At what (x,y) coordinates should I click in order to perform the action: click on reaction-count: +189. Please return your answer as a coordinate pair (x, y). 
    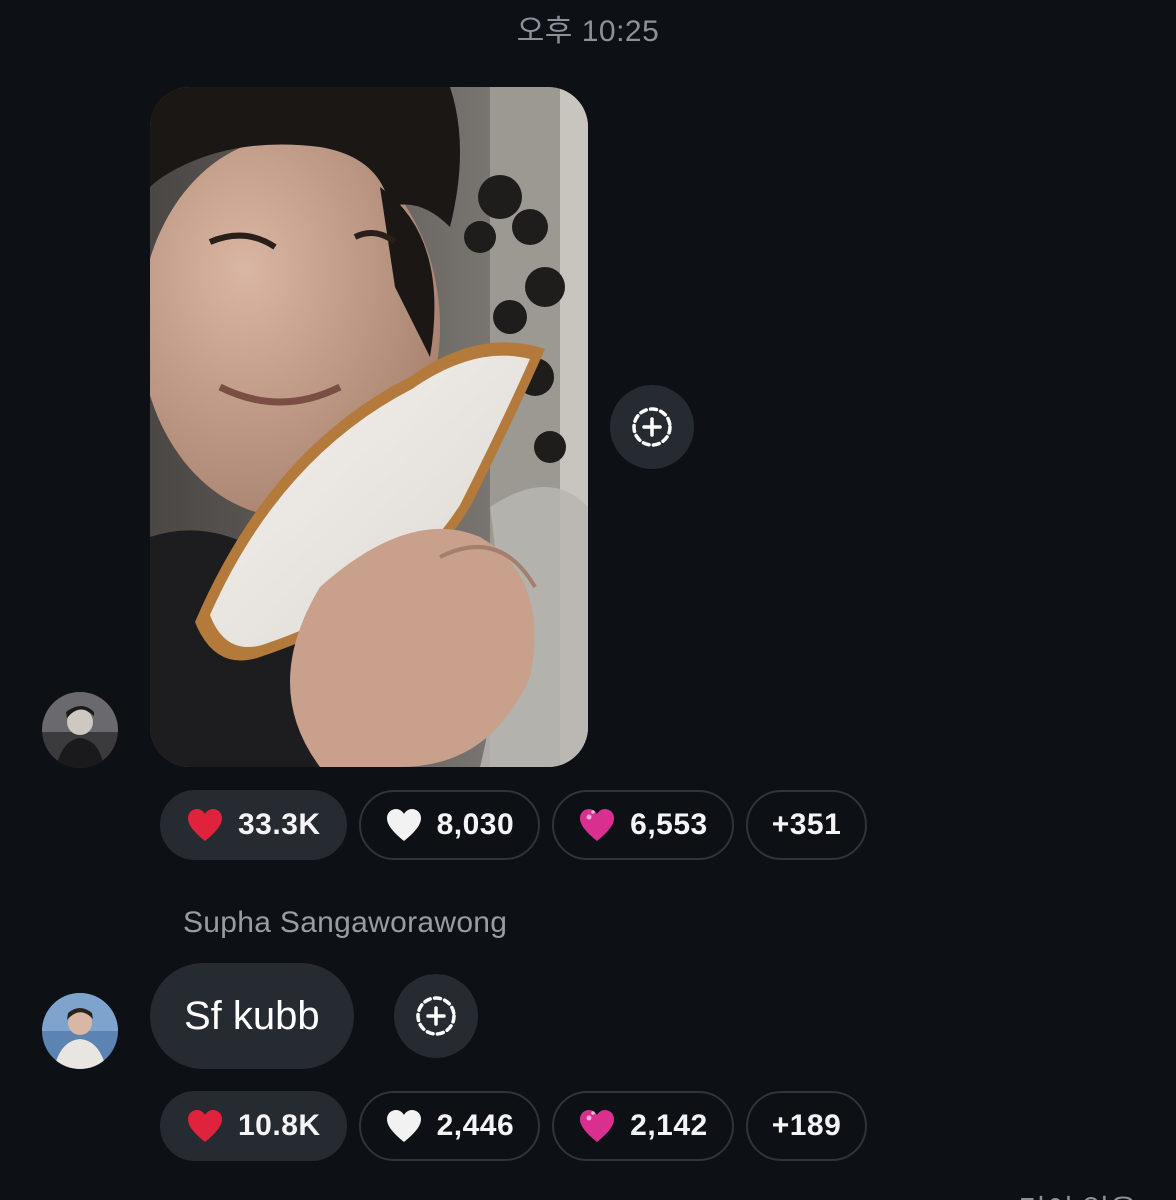
    Looking at the image, I should click on (806, 1125).